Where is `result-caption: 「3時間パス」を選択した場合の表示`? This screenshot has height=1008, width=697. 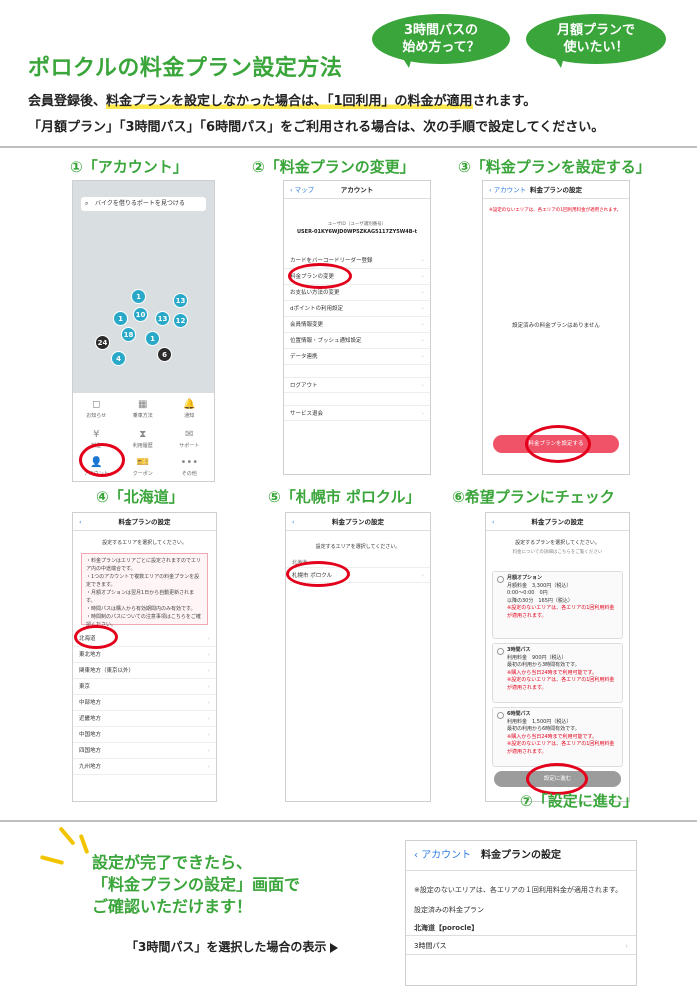
result-caption: 「3時間パス」を選択した場合の表示 is located at coordinates (232, 946).